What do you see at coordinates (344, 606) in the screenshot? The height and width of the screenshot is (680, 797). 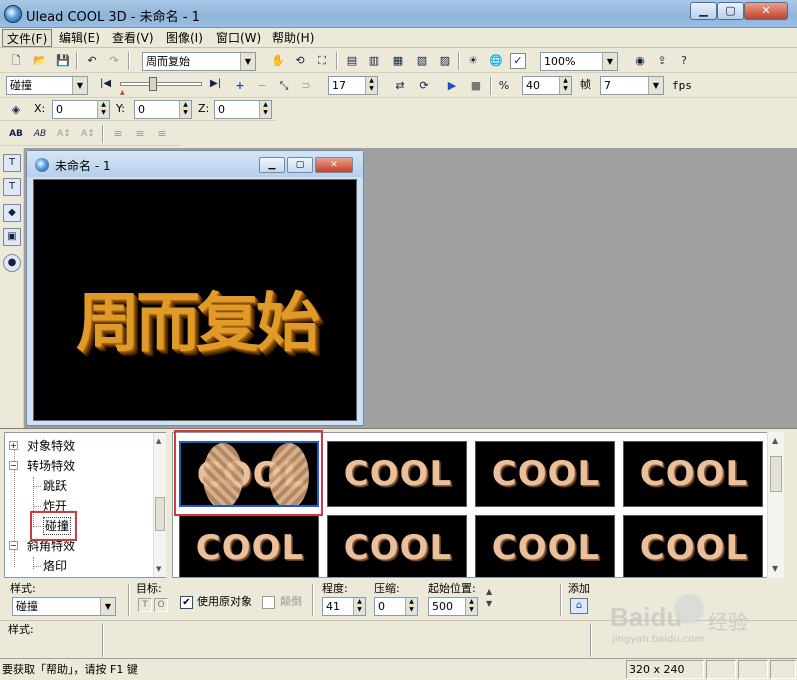 I see `degree-spin: 41 ▲ ▼` at bounding box center [344, 606].